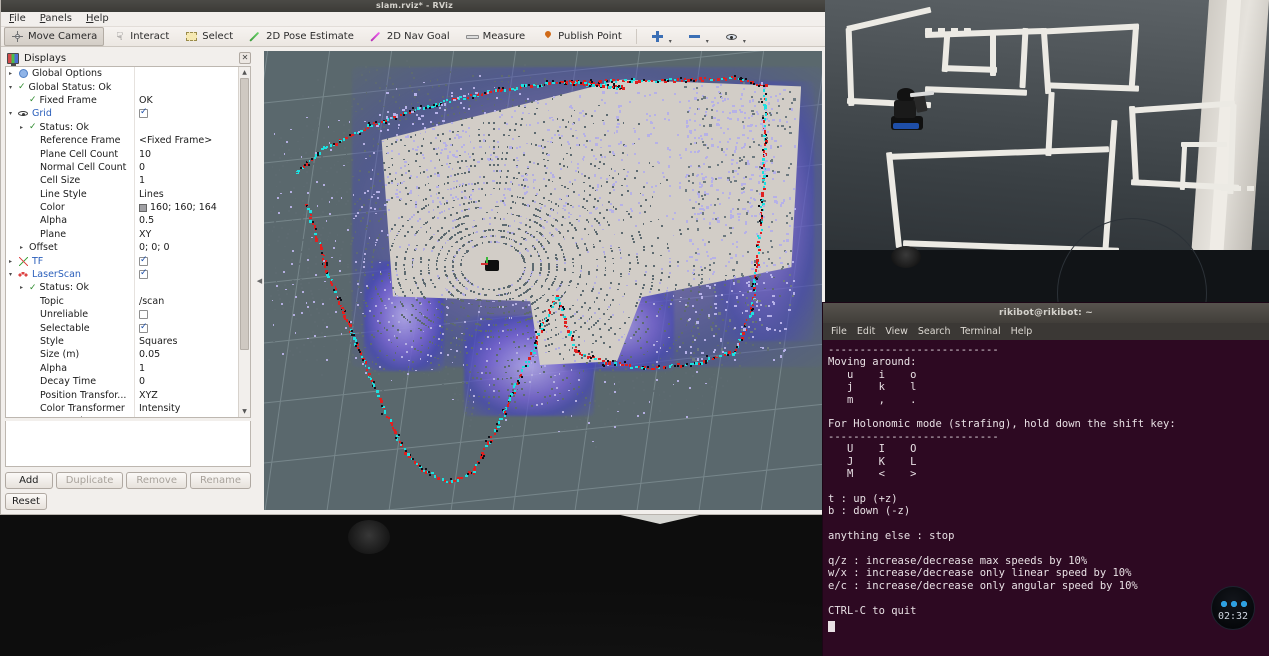 The width and height of the screenshot is (1269, 656). Describe the element at coordinates (1046, 313) in the screenshot. I see `terminal-titlebar: rikibot@rikibot: ~` at that location.